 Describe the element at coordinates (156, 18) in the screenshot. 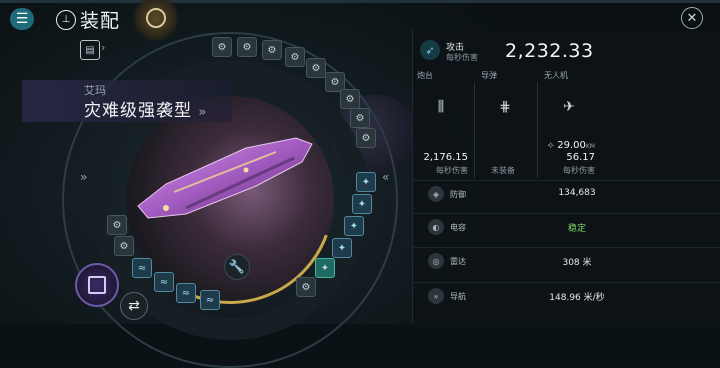

I see `target-icon` at that location.